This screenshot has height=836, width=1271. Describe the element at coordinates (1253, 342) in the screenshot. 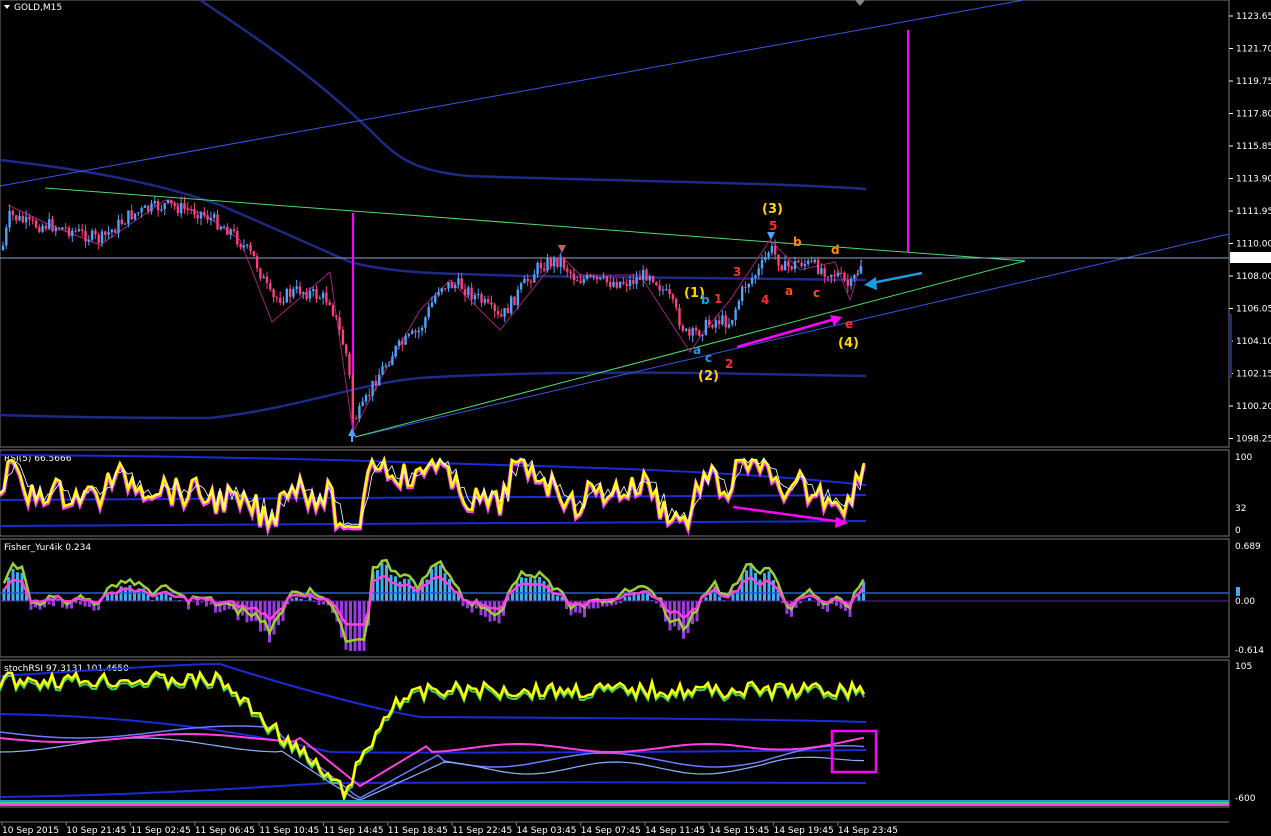

I see `price-tick-label: 1104.10` at that location.